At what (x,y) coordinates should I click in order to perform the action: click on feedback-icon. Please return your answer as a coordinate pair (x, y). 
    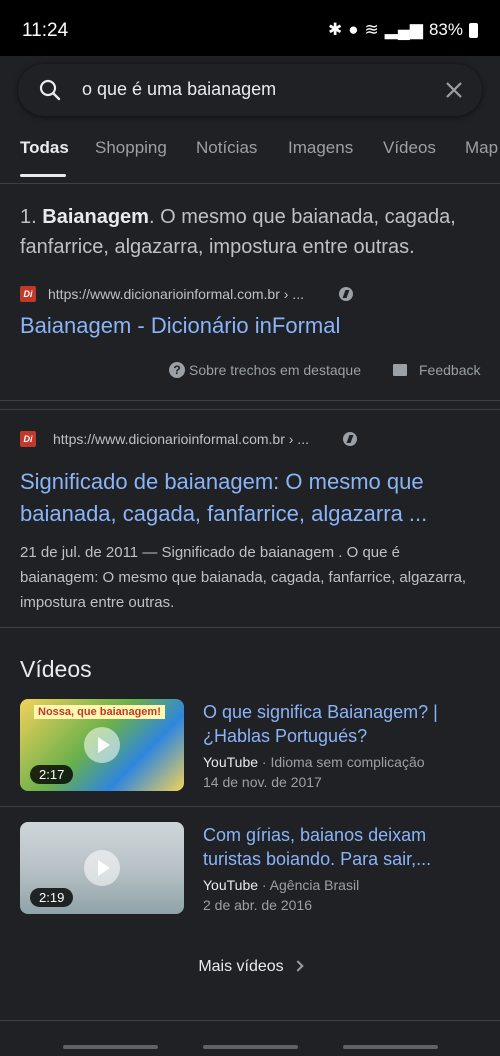
    Looking at the image, I should click on (400, 370).